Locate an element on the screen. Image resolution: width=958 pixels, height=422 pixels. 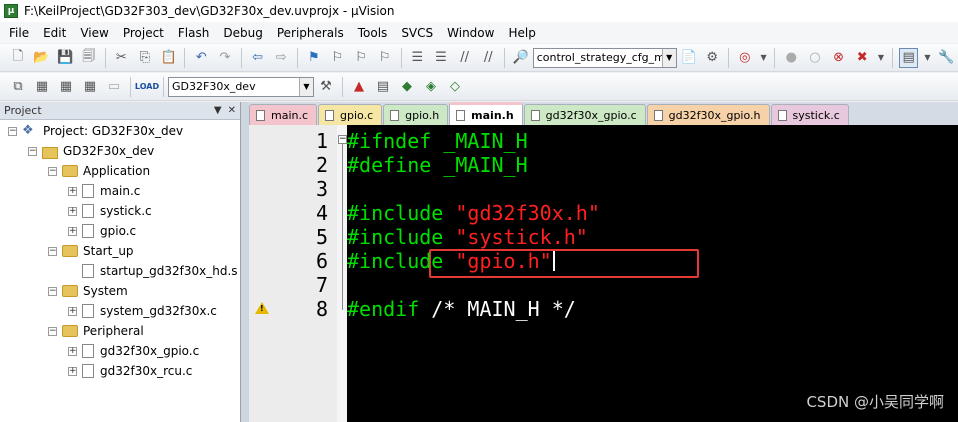
uncomment-icon: // is located at coordinates (488, 58).